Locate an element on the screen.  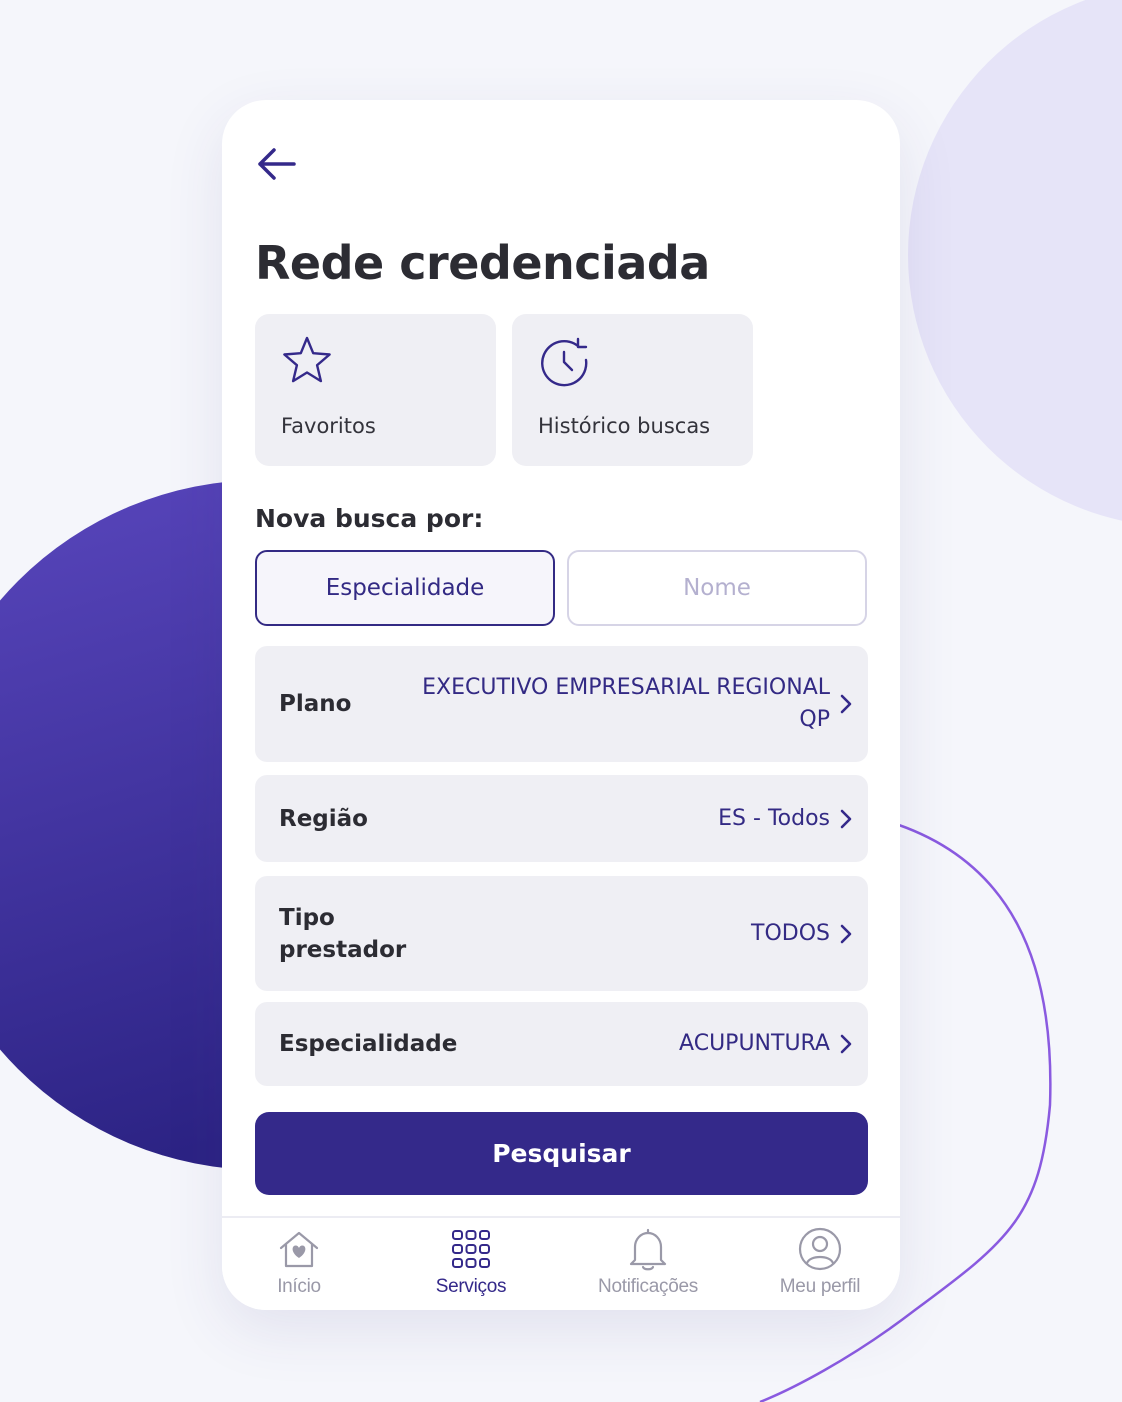
search-history-card: Histórico buscas is located at coordinates (632, 390).